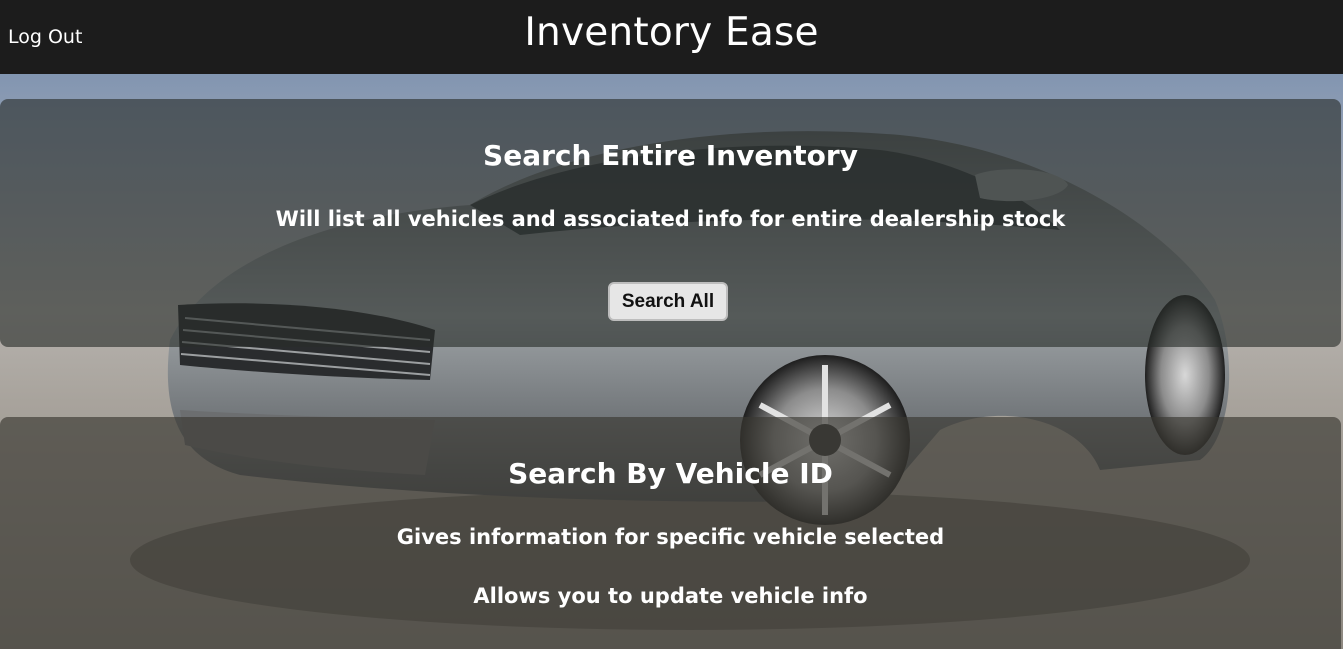 Image resolution: width=1343 pixels, height=649 pixels. Describe the element at coordinates (670, 155) in the screenshot. I see `search-entire-inventory-title: Search Entire Inventory` at that location.